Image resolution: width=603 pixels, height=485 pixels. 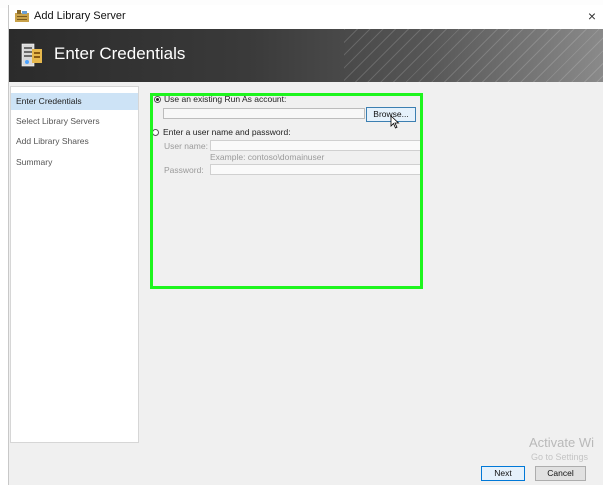 I want to click on mouse-cursor-icon, so click(x=395, y=122).